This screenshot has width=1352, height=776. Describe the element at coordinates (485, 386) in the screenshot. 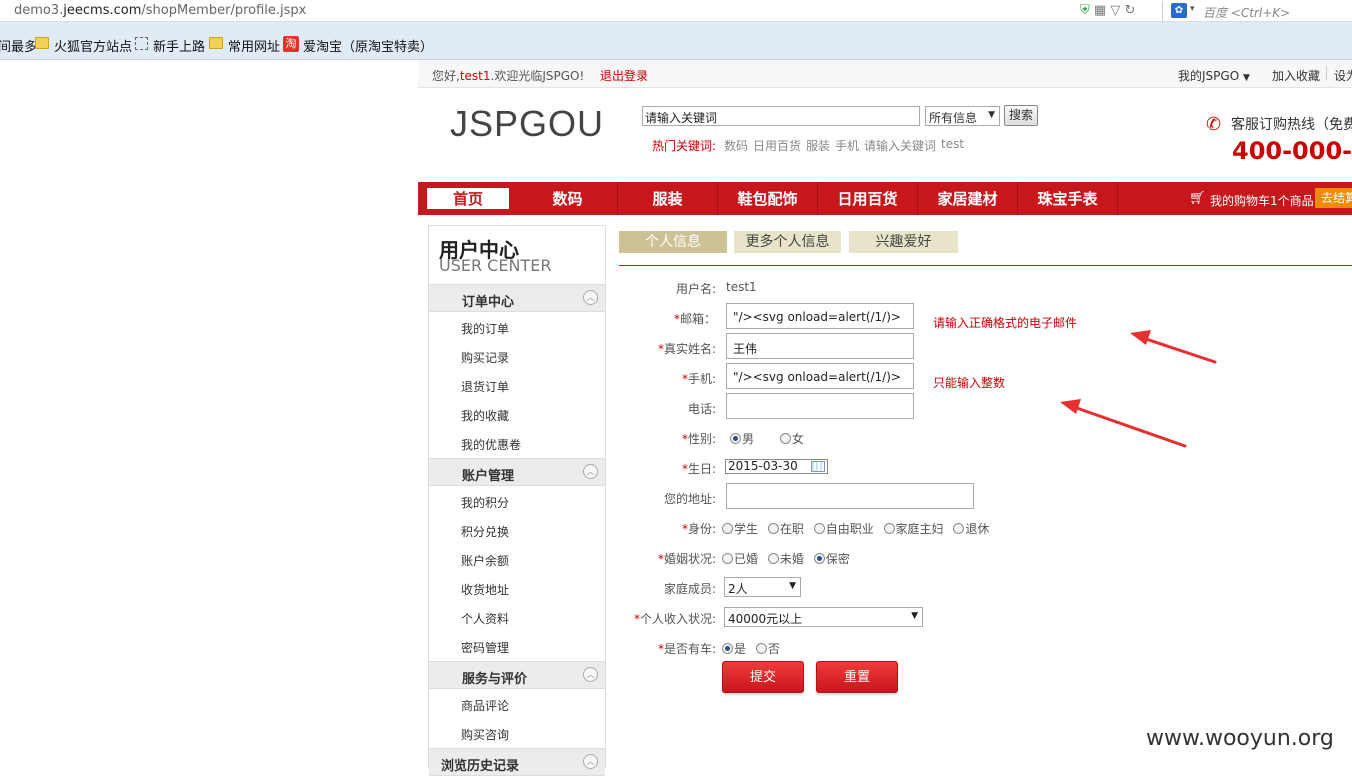

I see `sidebar-item-return-orders: 退货订单` at that location.